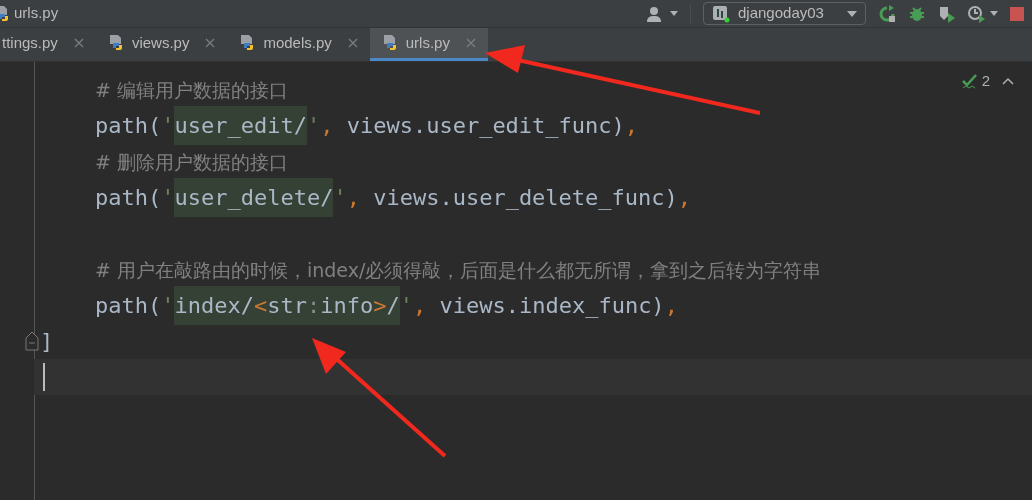 This screenshot has width=1032, height=500. What do you see at coordinates (191, 90) in the screenshot?
I see `code-comment: # 编辑用户数据的接口` at bounding box center [191, 90].